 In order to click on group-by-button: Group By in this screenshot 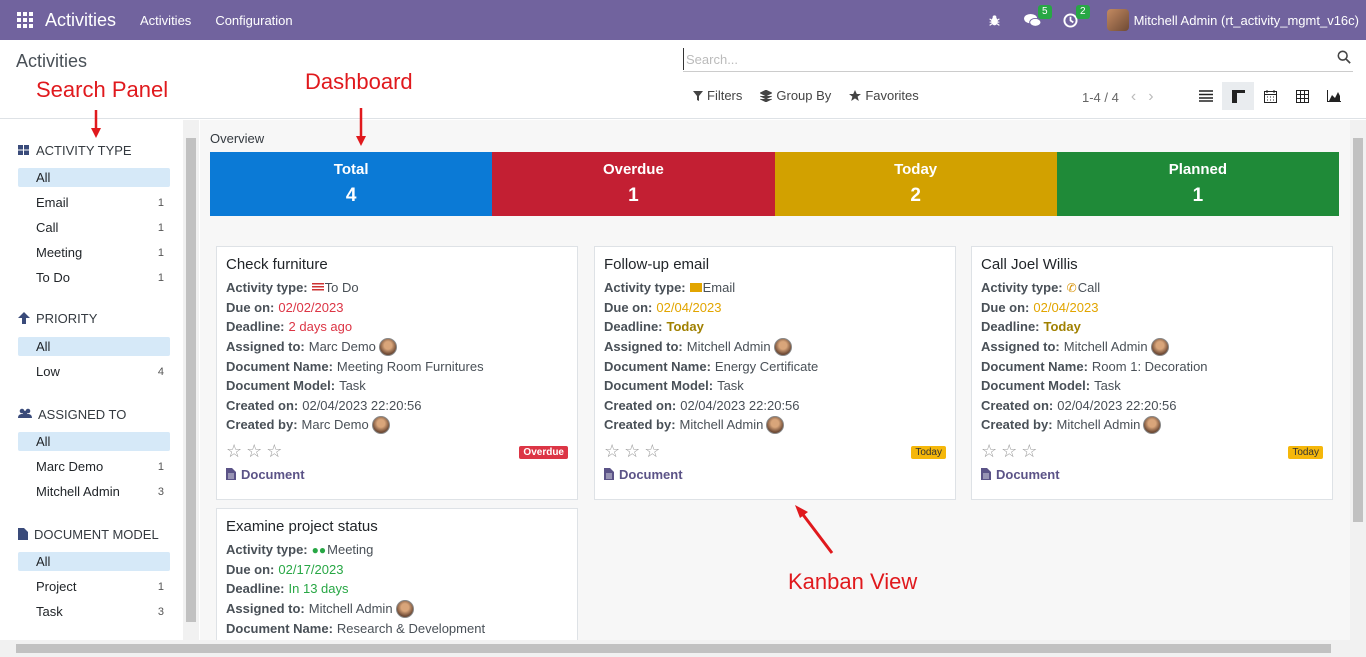, I will do `click(795, 95)`.